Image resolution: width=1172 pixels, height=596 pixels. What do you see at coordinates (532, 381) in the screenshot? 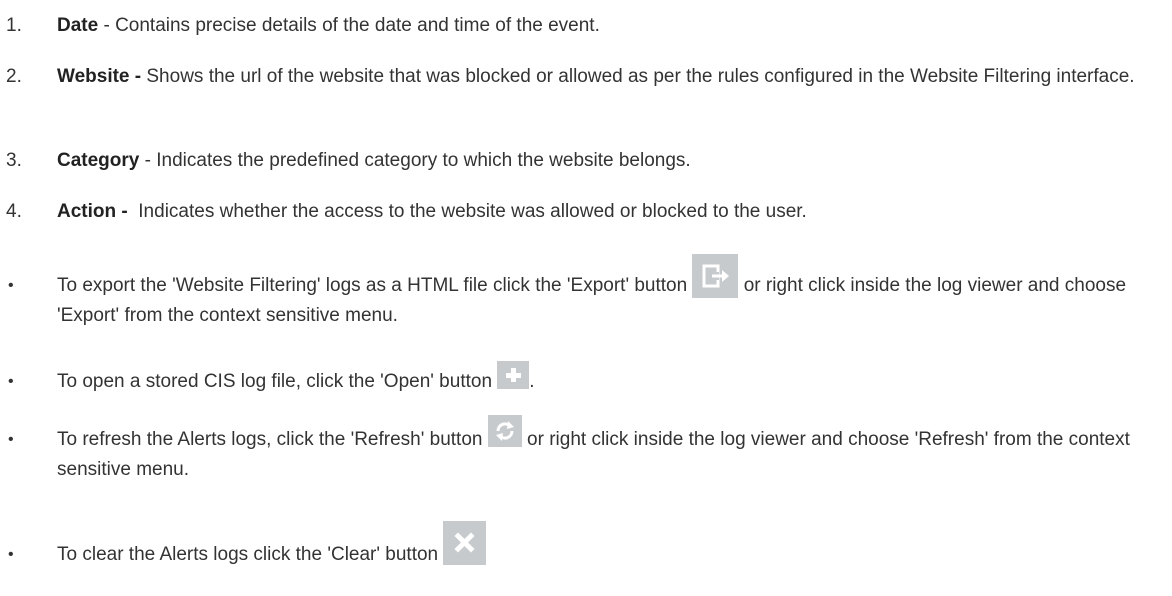
I see `instruction-text: .` at bounding box center [532, 381].